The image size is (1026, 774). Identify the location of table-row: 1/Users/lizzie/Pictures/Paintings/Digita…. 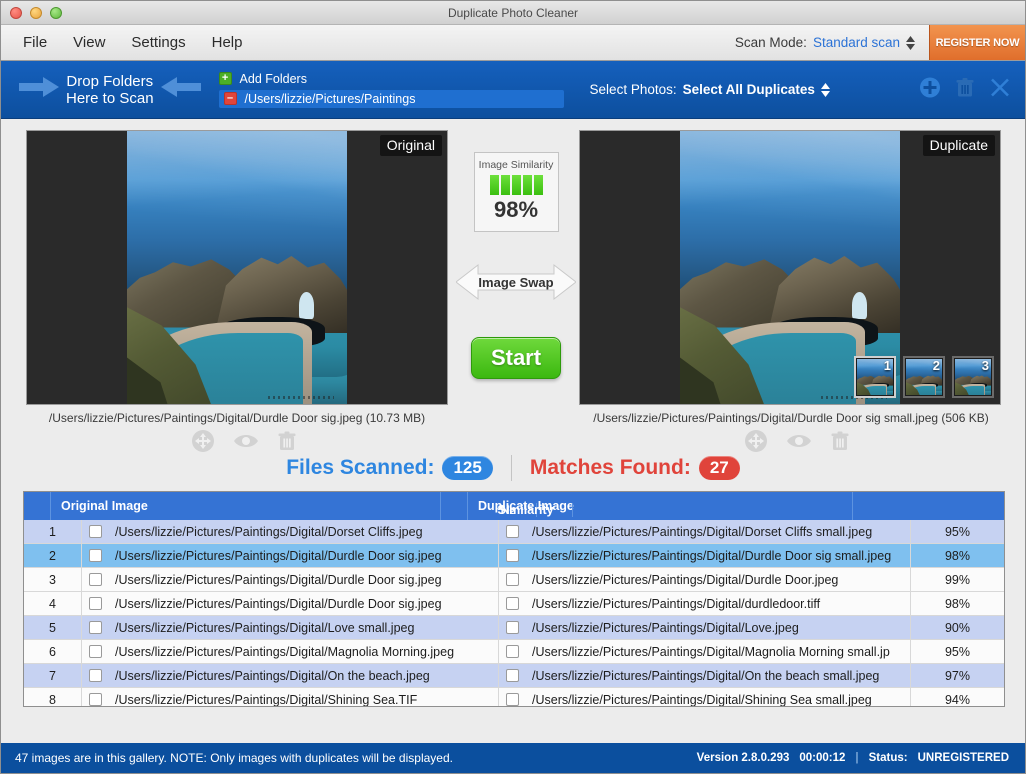
(514, 532).